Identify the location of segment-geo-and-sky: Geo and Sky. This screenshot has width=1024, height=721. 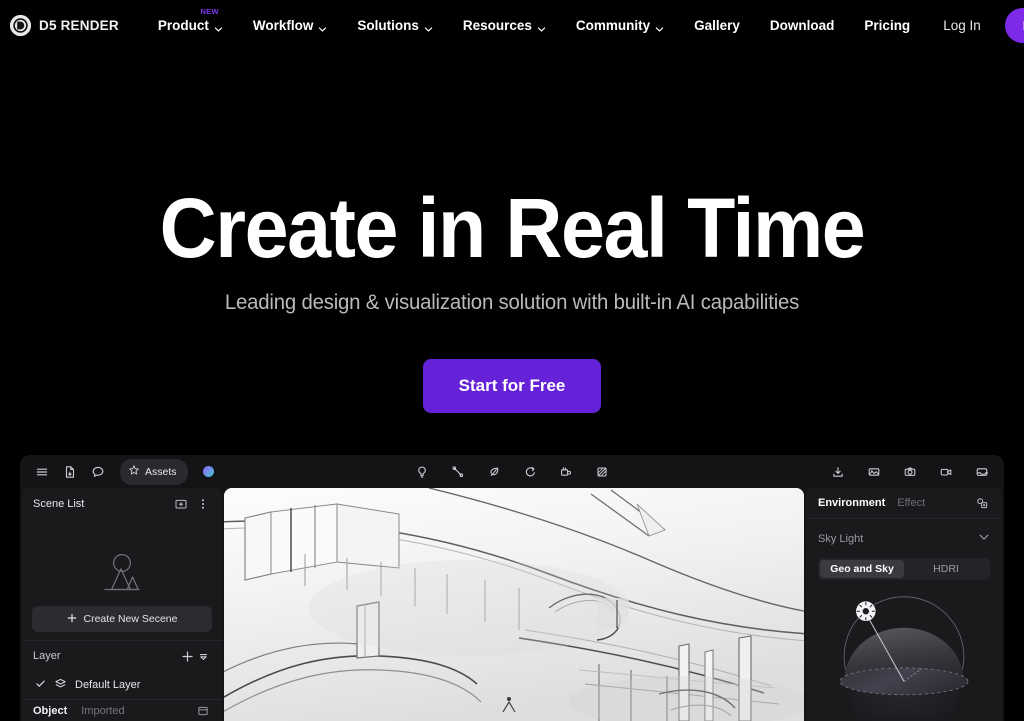
(862, 569).